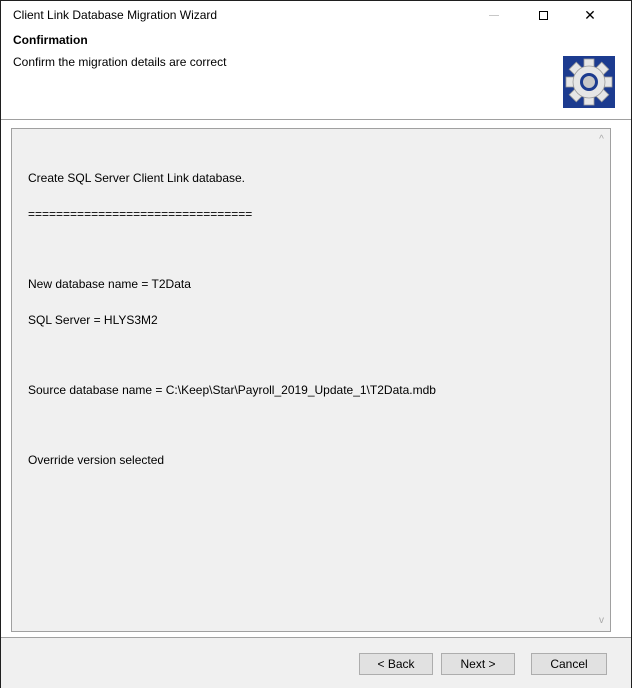 The height and width of the screenshot is (688, 632). Describe the element at coordinates (316, 119) in the screenshot. I see `header-divider` at that location.